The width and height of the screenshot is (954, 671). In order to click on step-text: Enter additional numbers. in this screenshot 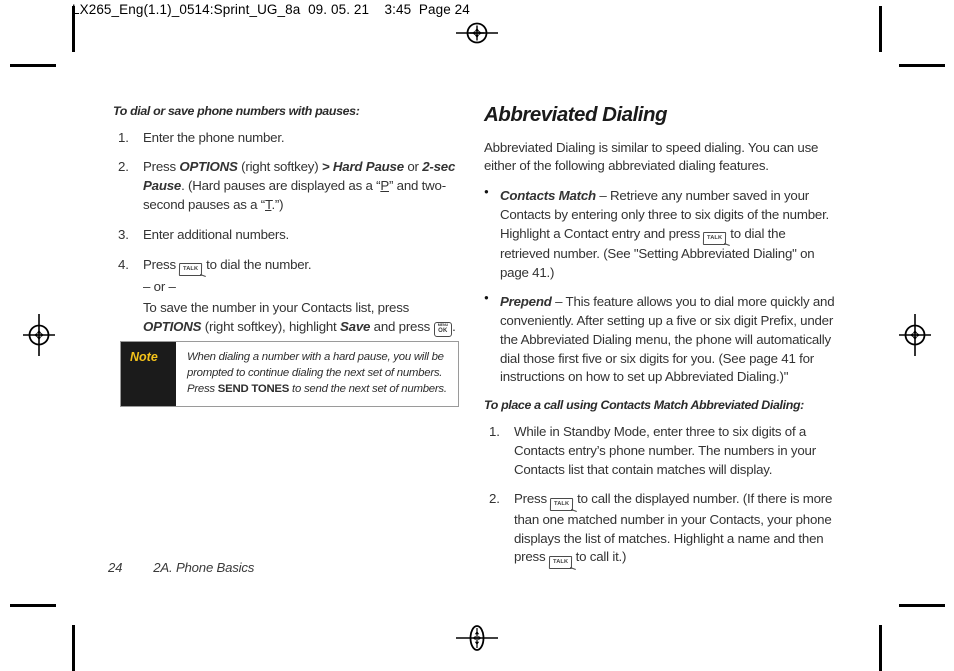, I will do `click(216, 234)`.